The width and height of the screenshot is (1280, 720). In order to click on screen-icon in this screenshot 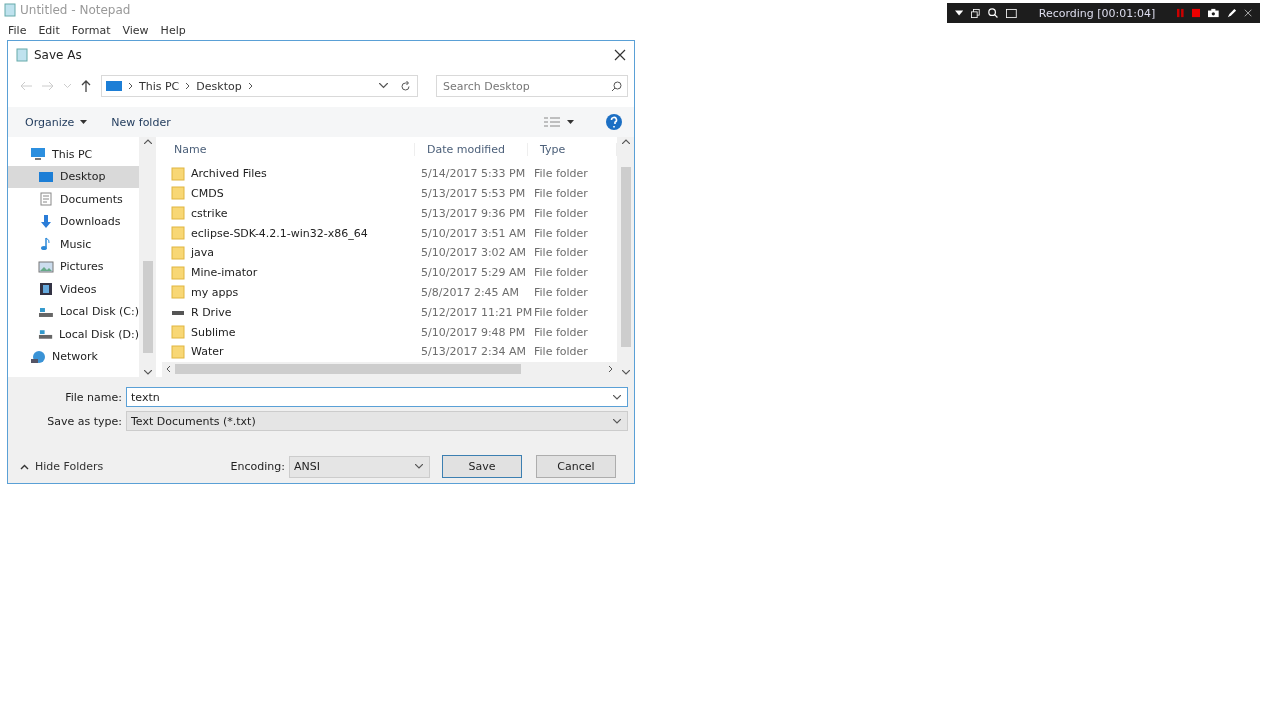, I will do `click(1011, 13)`.